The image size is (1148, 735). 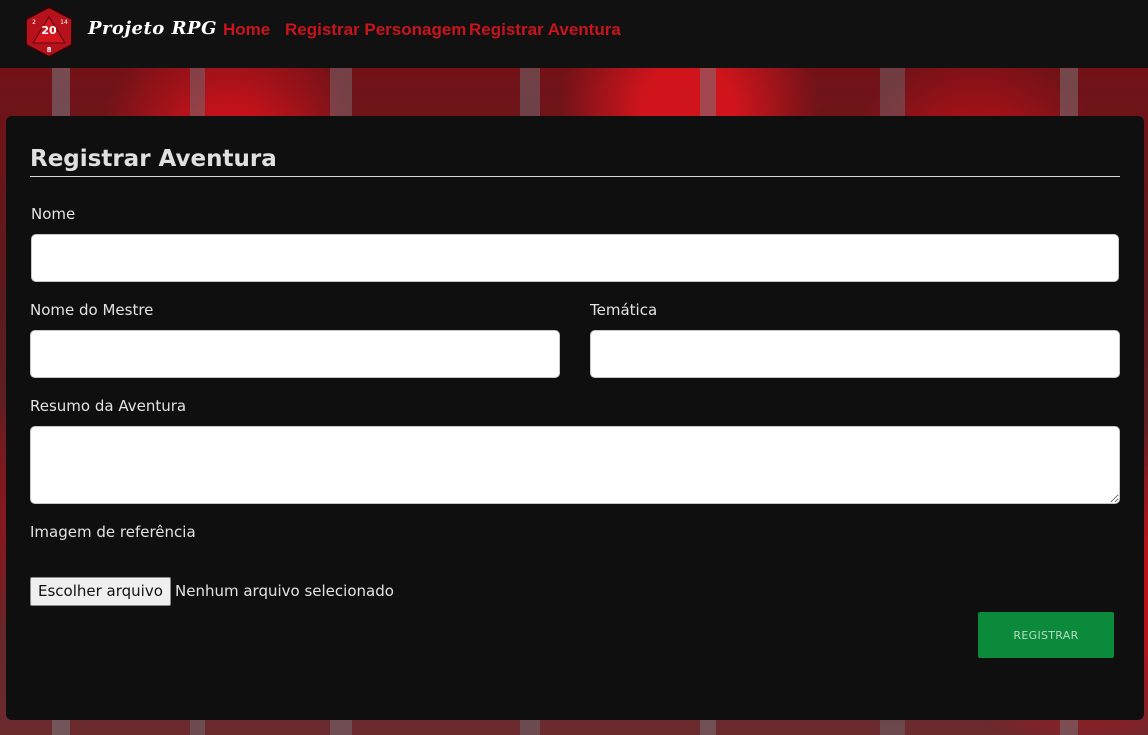 I want to click on title-divider, so click(x=575, y=176).